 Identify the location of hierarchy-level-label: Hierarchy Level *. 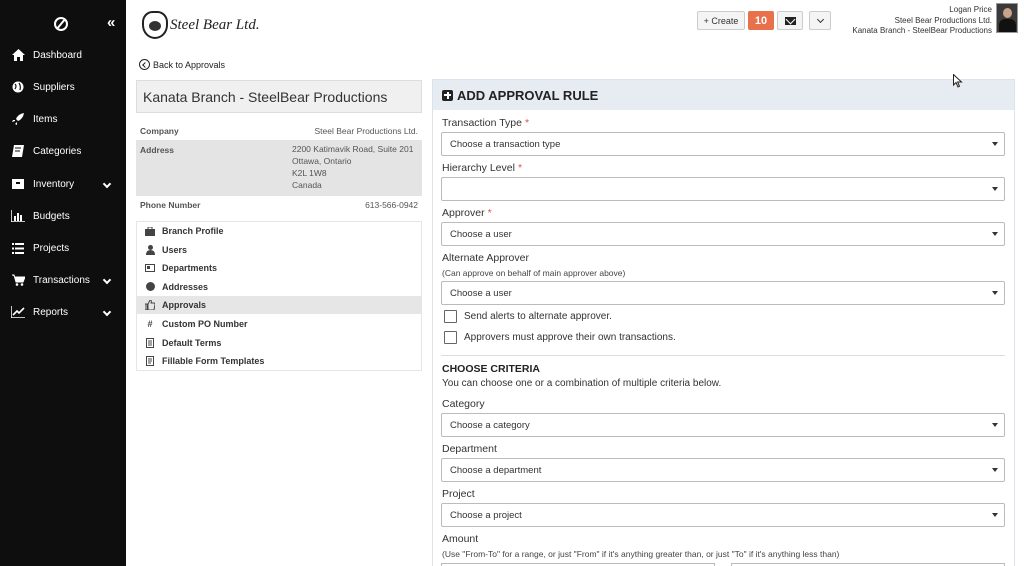
(482, 168).